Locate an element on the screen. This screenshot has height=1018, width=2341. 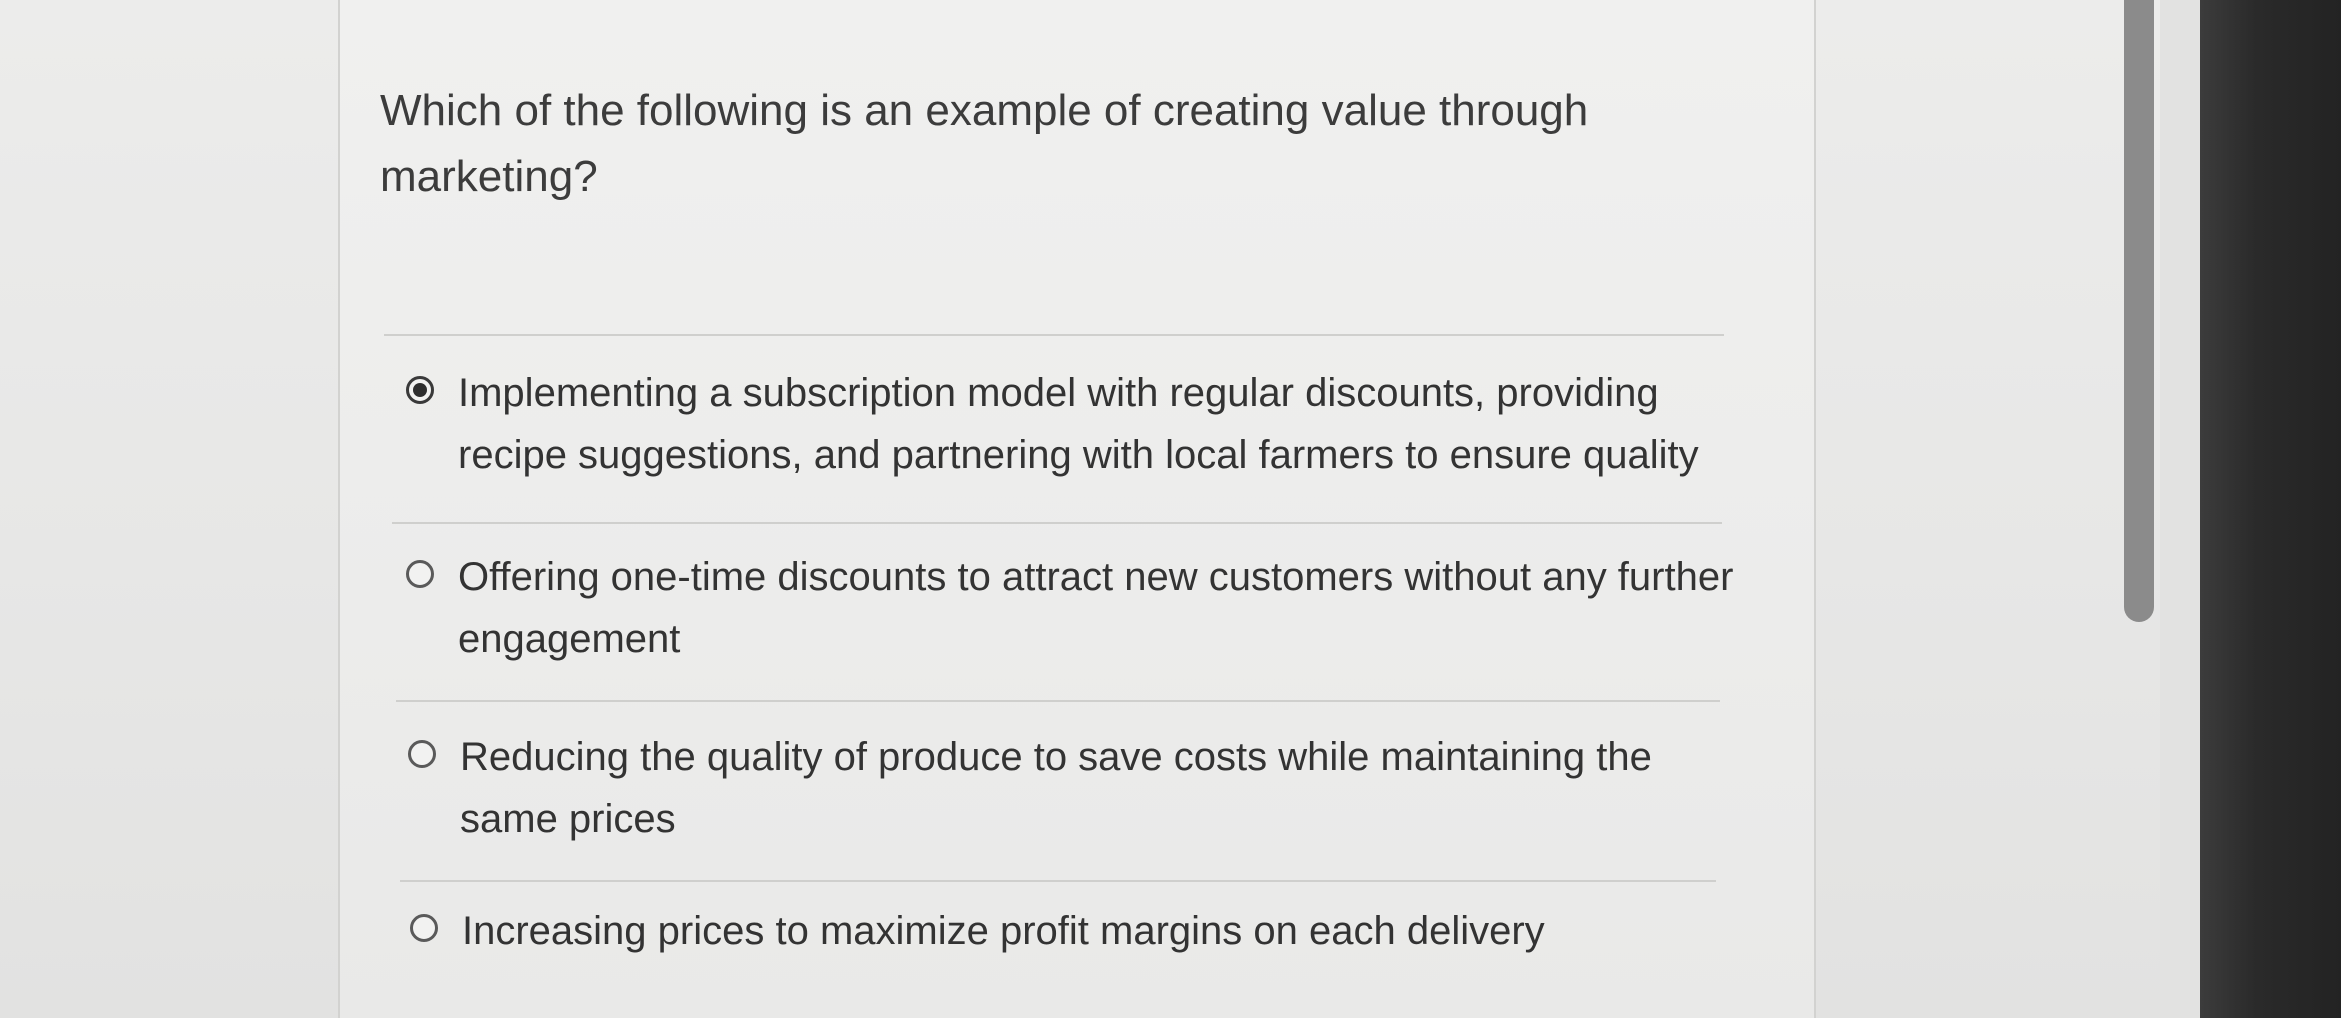
monitor-bezel is located at coordinates (2270, 509).